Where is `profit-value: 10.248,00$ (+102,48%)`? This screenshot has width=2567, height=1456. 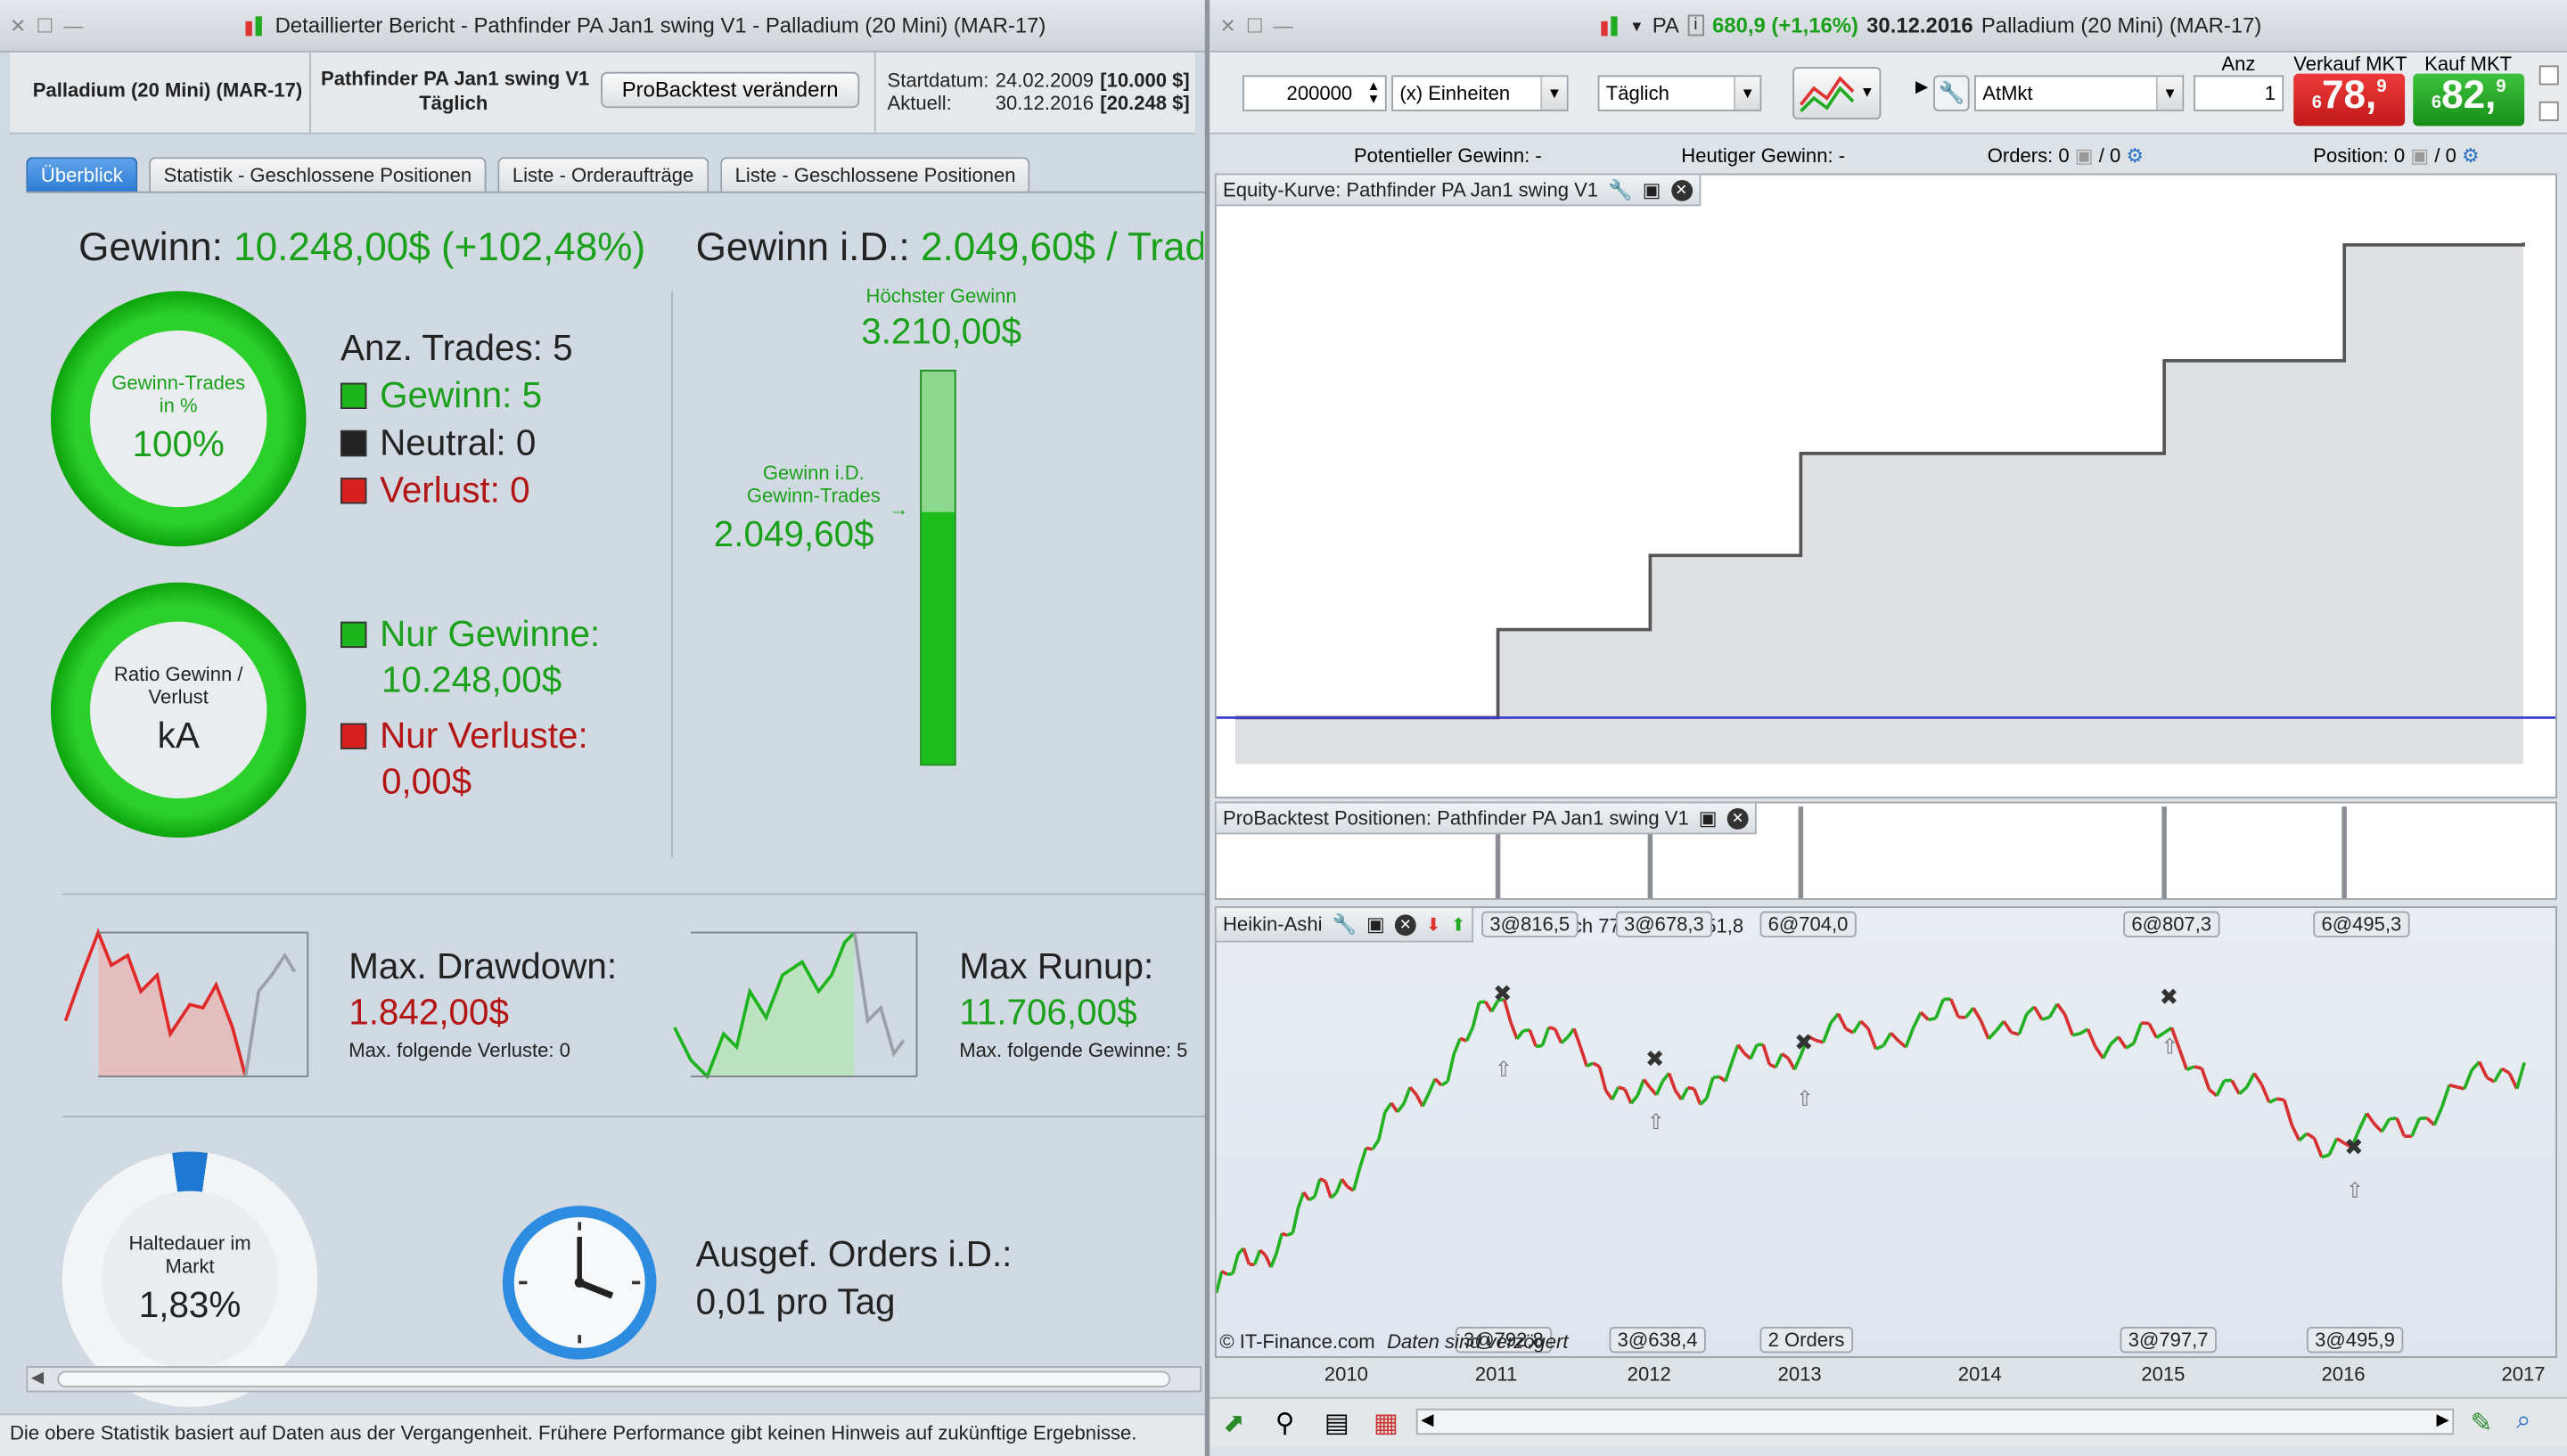 profit-value: 10.248,00$ (+102,48%) is located at coordinates (440, 248).